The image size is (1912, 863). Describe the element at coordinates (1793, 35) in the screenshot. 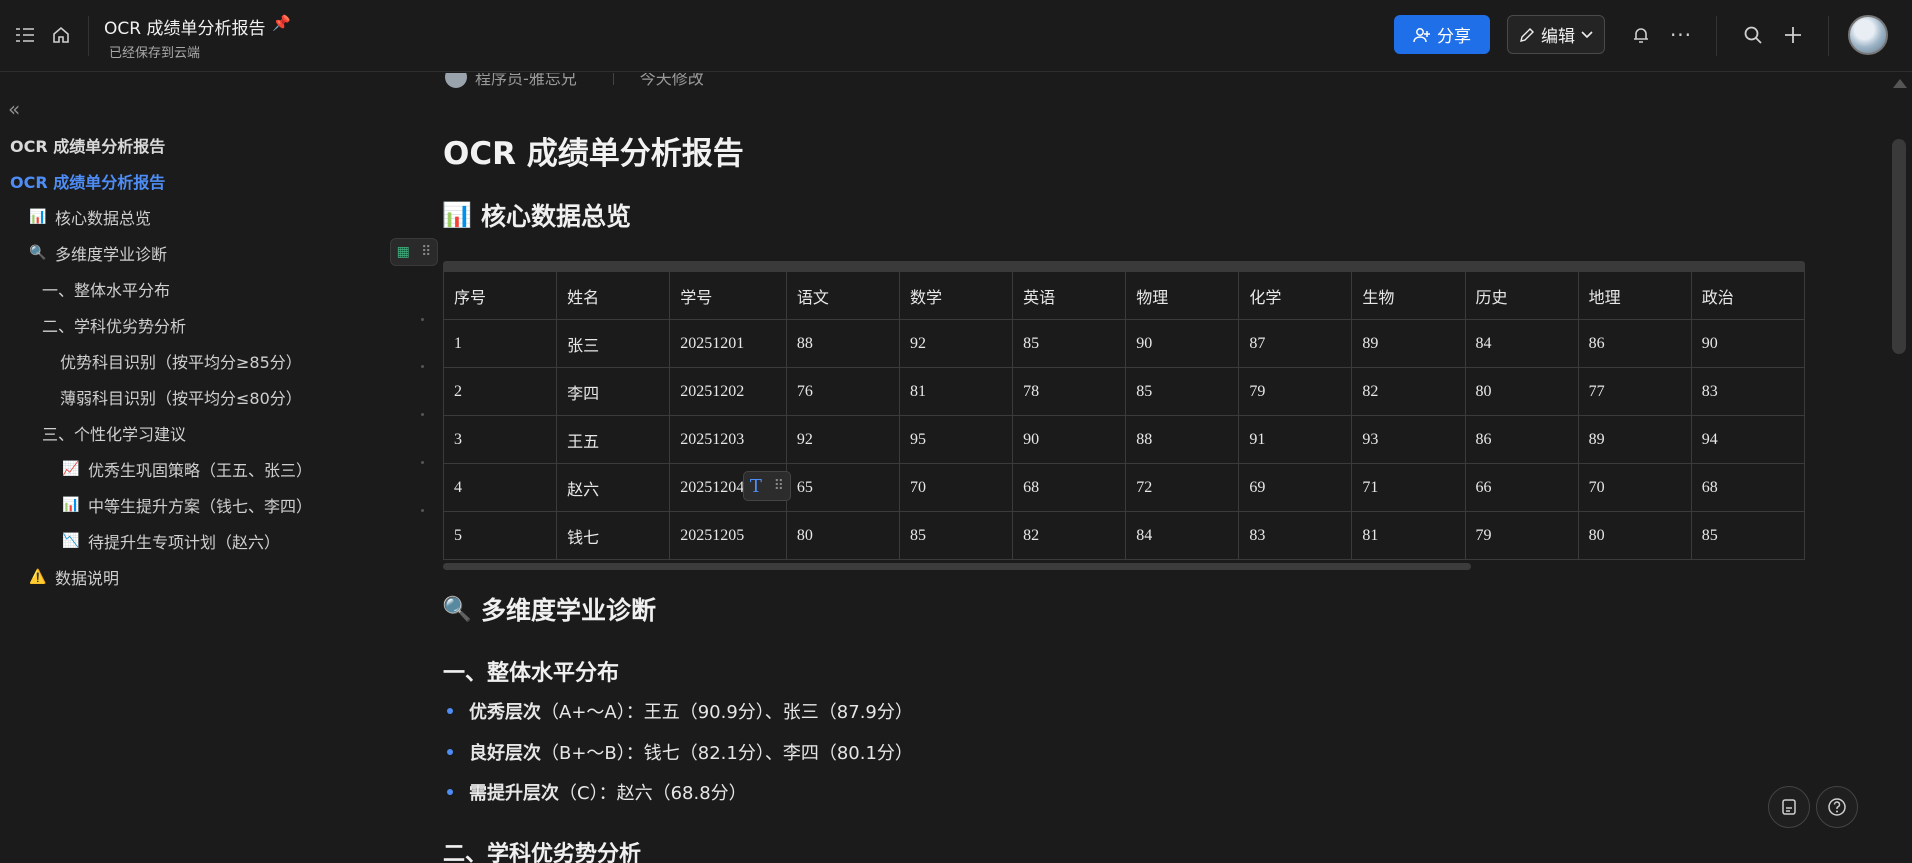

I see `plus-icon` at that location.